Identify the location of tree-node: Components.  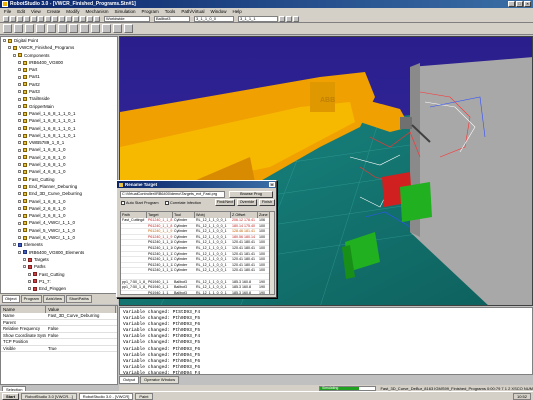
(59, 55).